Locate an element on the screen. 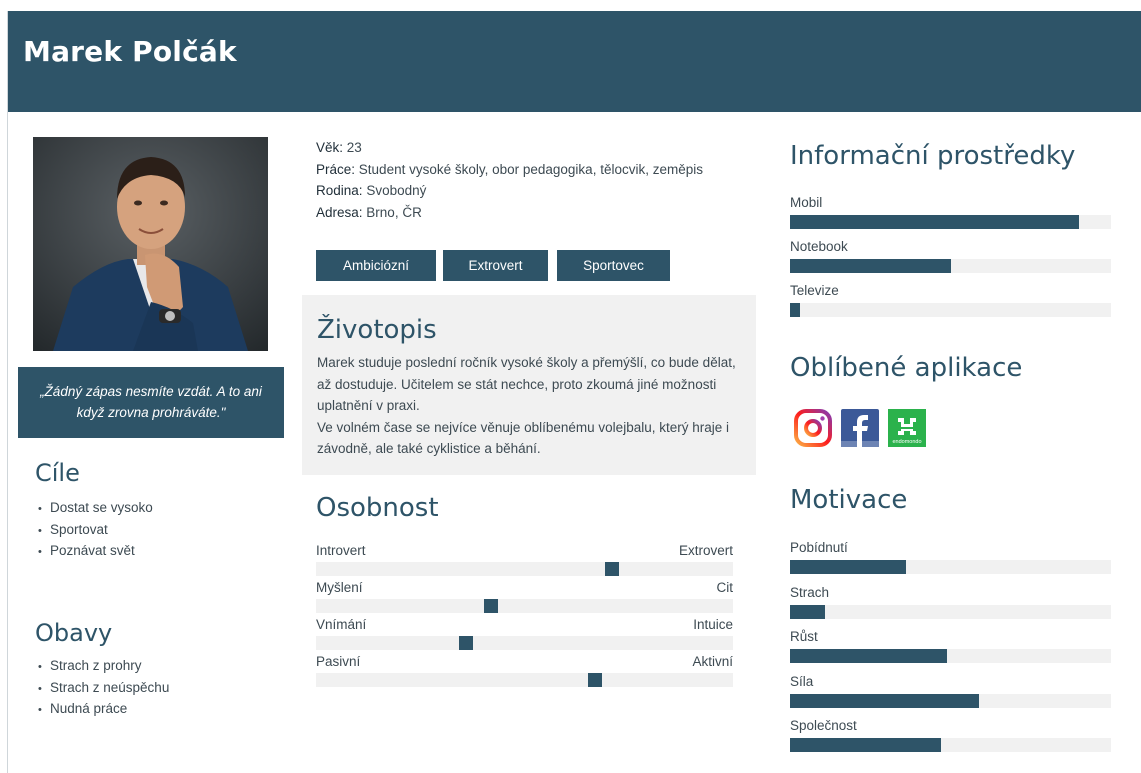  motivation-bar: Společnost is located at coordinates (950, 736).